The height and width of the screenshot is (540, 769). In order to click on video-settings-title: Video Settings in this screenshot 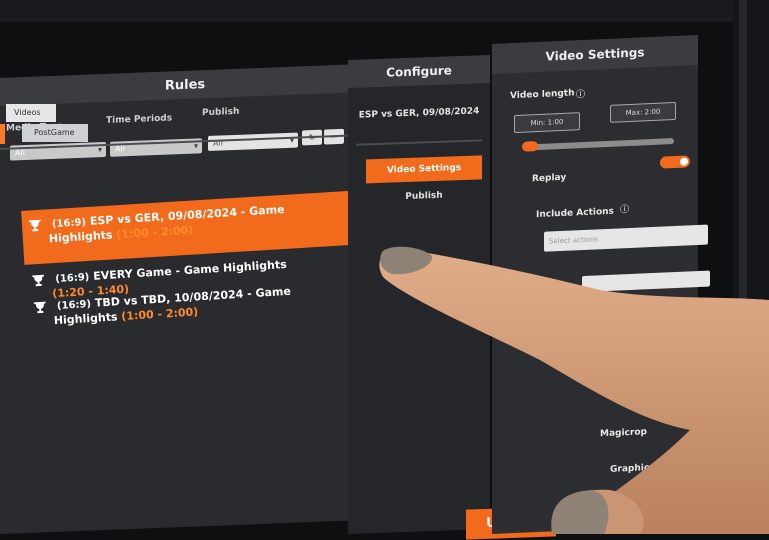, I will do `click(595, 54)`.